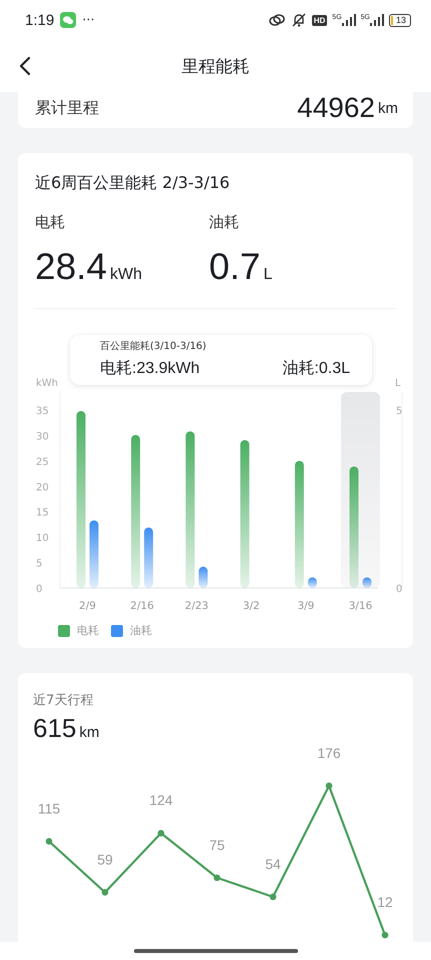 The height and width of the screenshot is (960, 431). Describe the element at coordinates (305, 606) in the screenshot. I see `axis-label: 3/9` at that location.